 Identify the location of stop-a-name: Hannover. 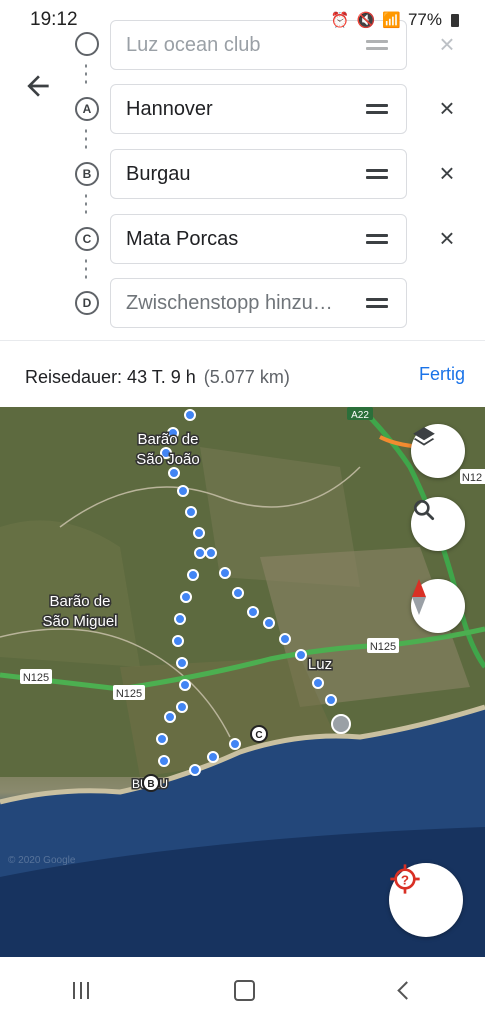
(169, 108).